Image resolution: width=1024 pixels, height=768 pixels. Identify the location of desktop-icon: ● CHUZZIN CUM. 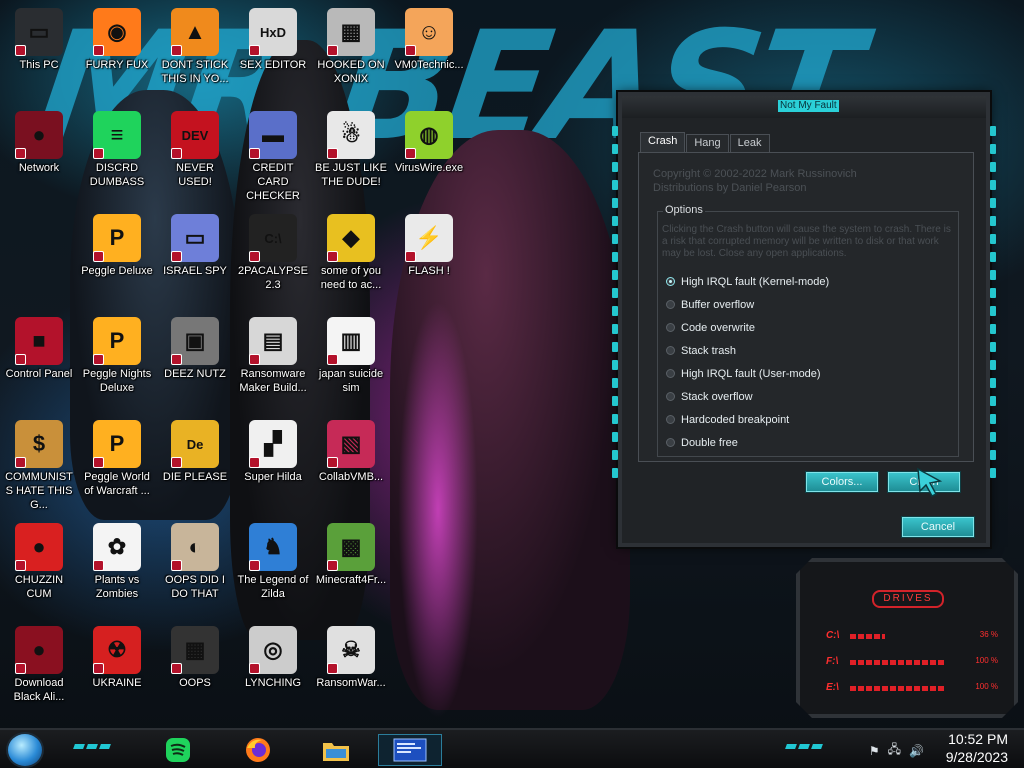
(39, 569).